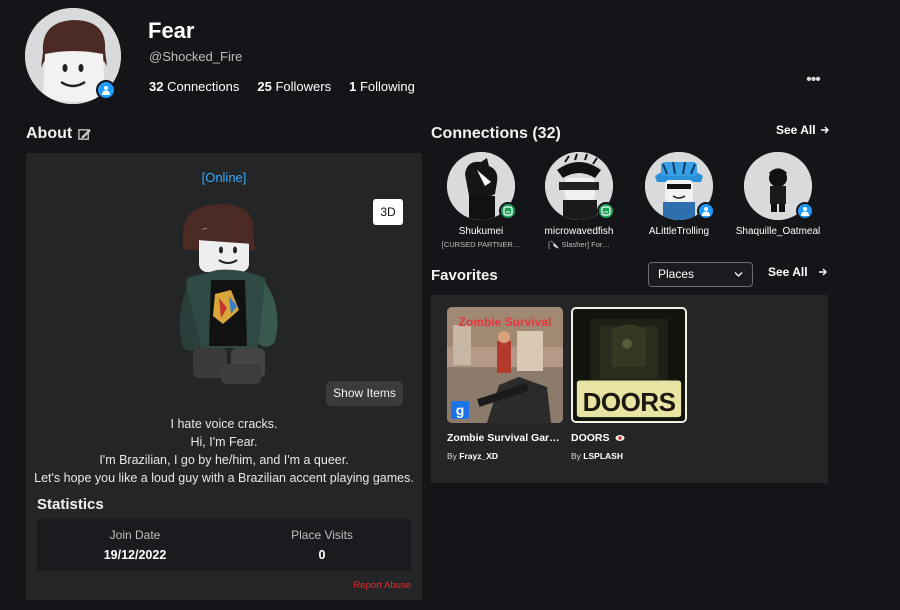  Describe the element at coordinates (85, 134) in the screenshot. I see `edit-icon` at that location.